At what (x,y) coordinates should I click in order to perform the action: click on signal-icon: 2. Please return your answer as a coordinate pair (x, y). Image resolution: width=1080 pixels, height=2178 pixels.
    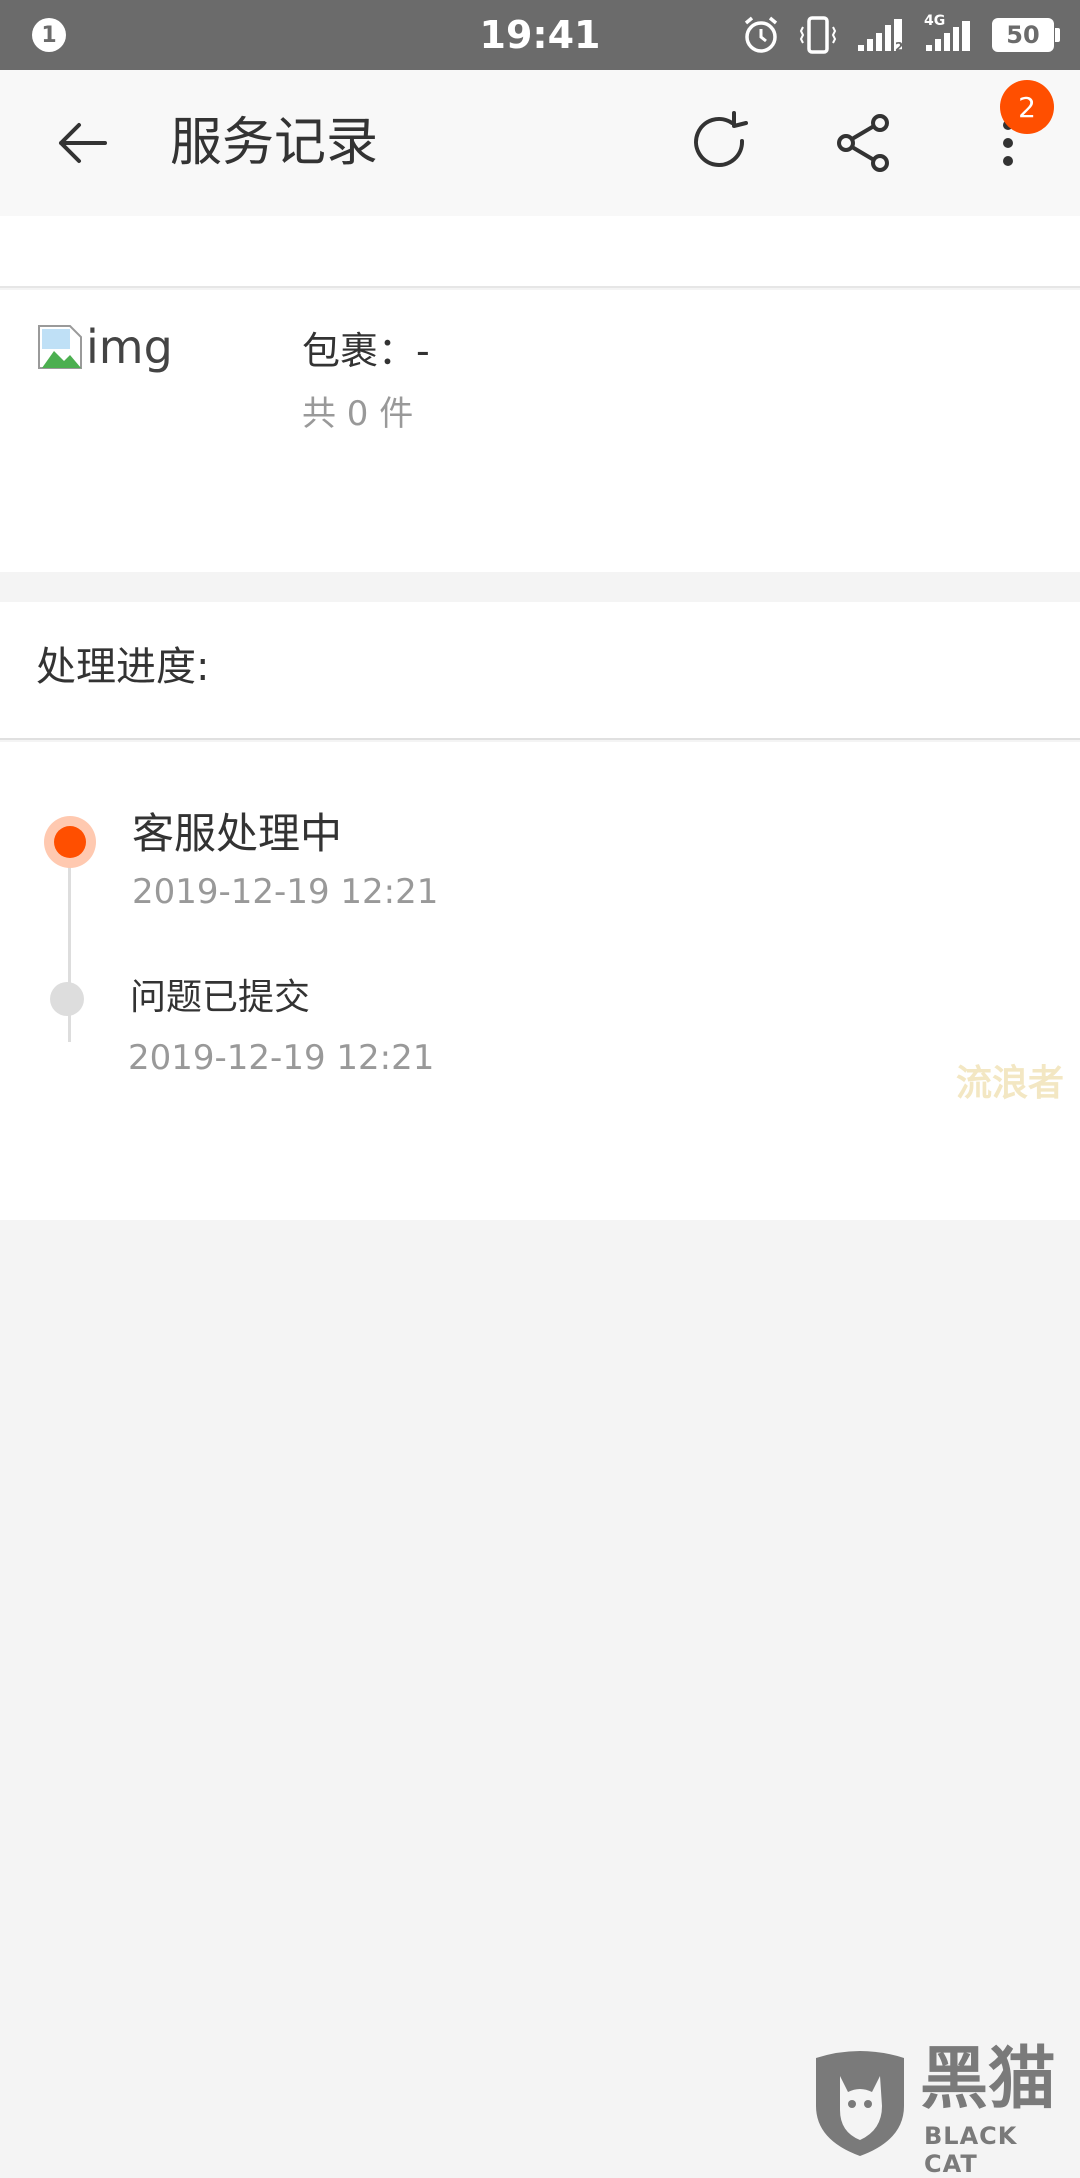
    Looking at the image, I should click on (880, 36).